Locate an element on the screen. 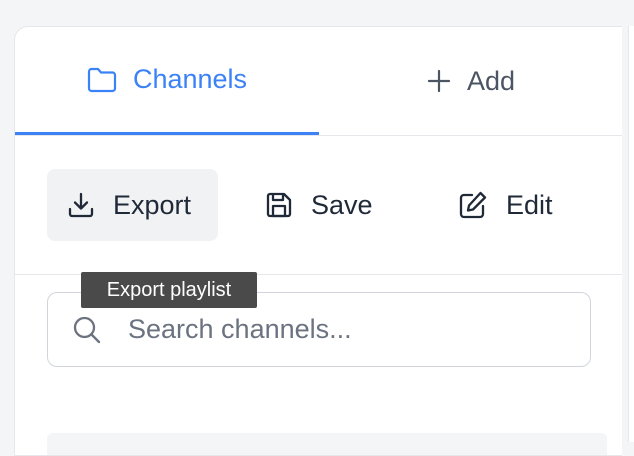 Image resolution: width=634 pixels, height=456 pixels. export-label: Export is located at coordinates (152, 204).